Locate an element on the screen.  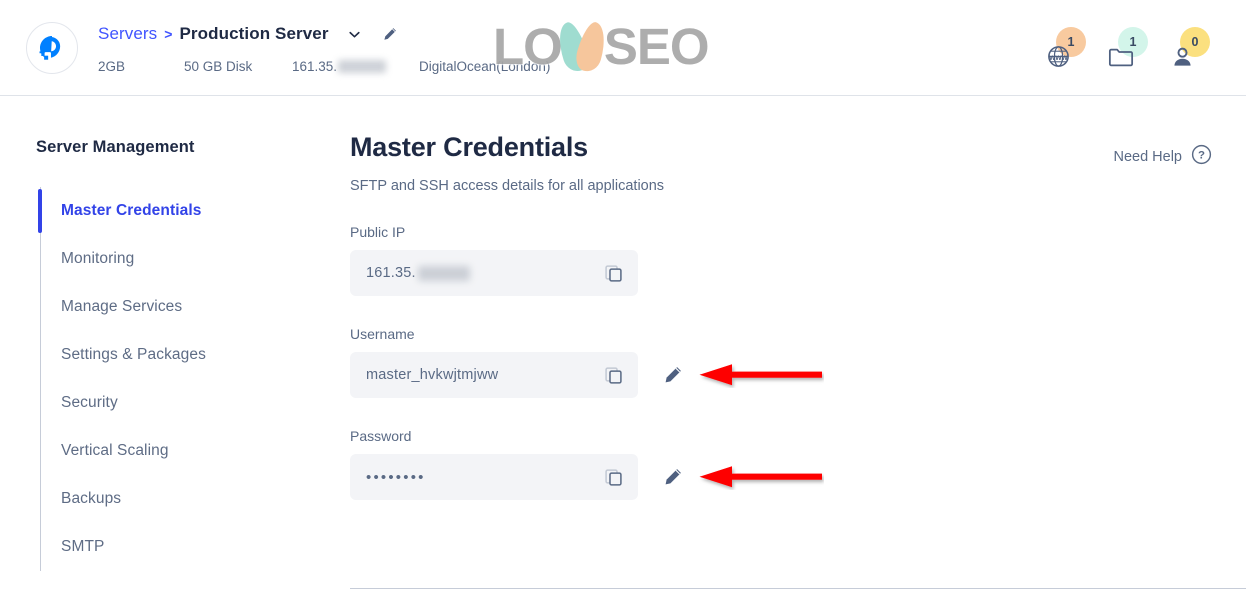
public-ip-input: 161.35. is located at coordinates (494, 273).